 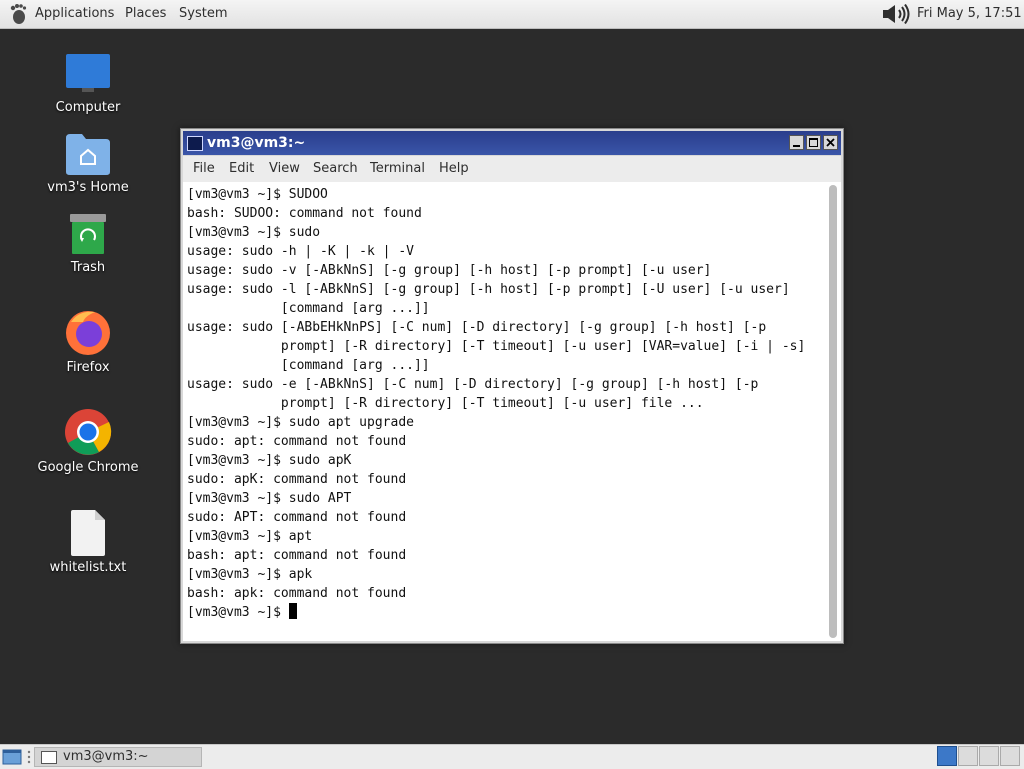 What do you see at coordinates (74, 14) in the screenshot?
I see `applications-menu: Applications` at bounding box center [74, 14].